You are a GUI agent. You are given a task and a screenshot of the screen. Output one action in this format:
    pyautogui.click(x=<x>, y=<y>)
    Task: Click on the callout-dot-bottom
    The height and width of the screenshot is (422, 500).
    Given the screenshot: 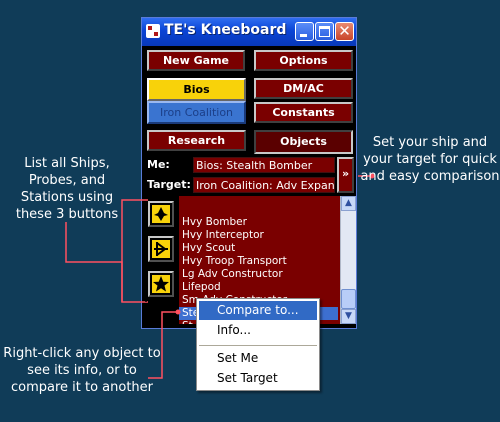 What is the action you would take?
    pyautogui.click(x=178, y=312)
    